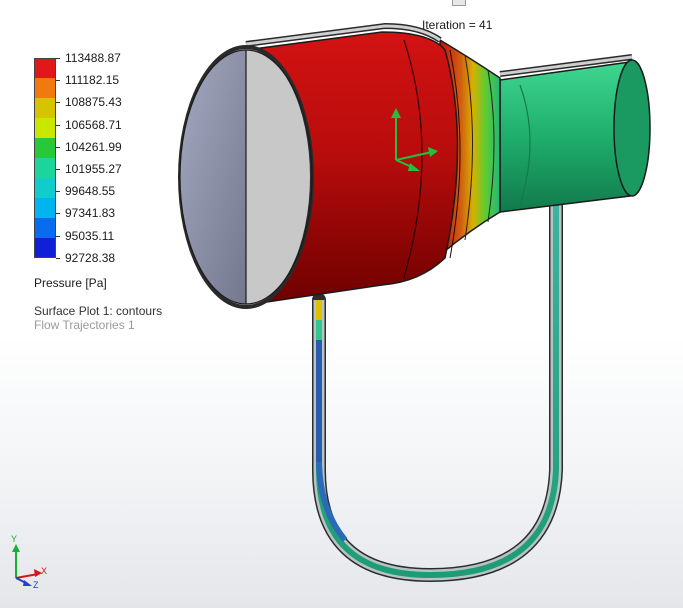 This screenshot has height=608, width=683. Describe the element at coordinates (90, 213) in the screenshot. I see `legend-value: 97341.83` at that location.